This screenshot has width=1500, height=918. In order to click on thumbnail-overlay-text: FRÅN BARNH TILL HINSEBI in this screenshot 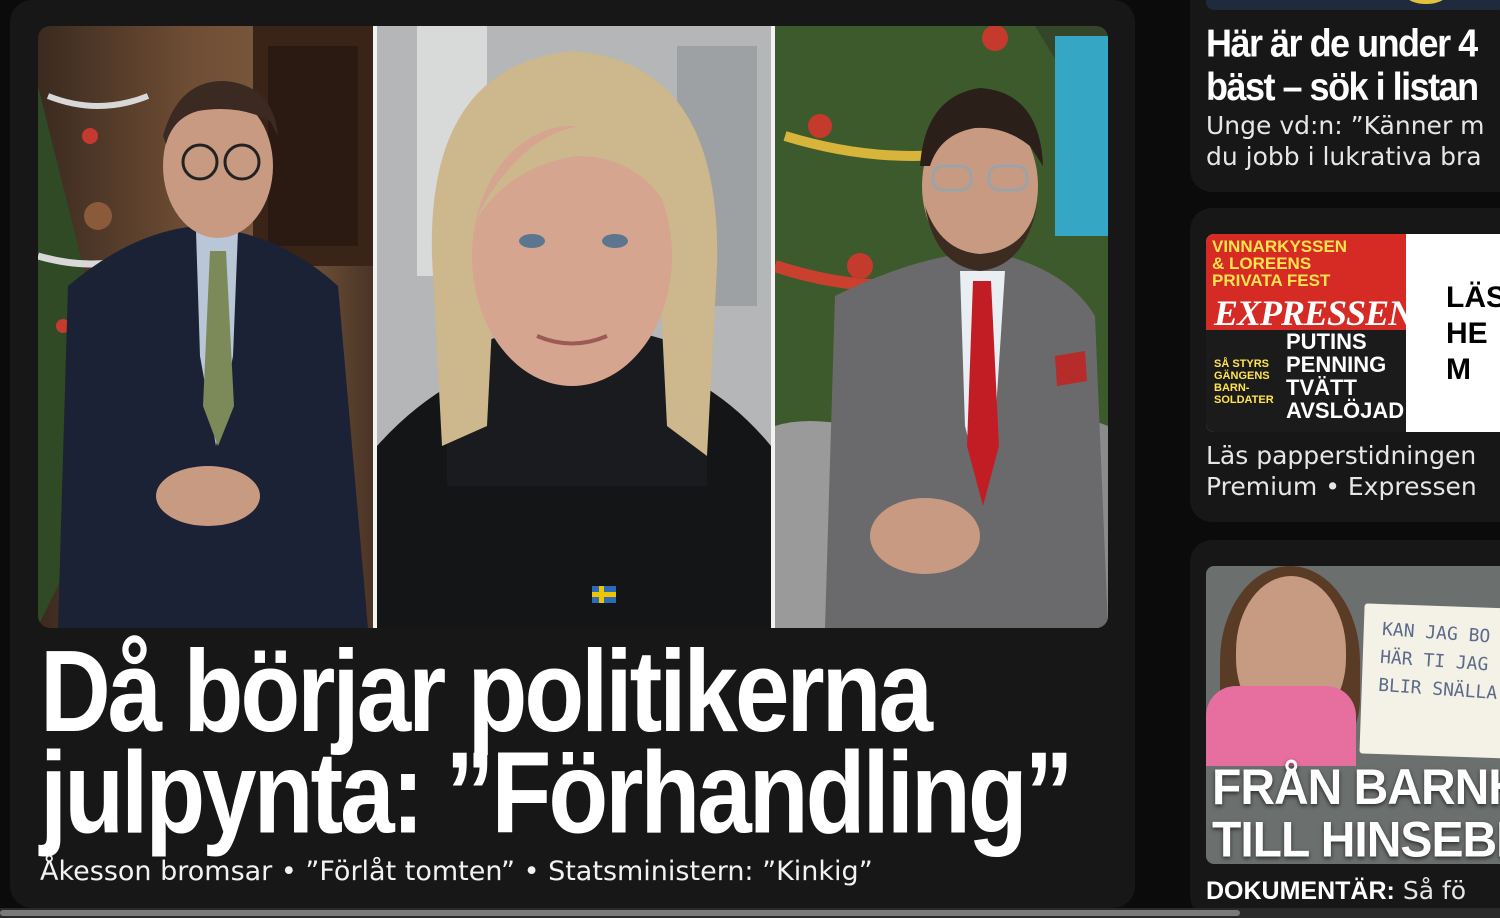, I will do `click(1356, 811)`.